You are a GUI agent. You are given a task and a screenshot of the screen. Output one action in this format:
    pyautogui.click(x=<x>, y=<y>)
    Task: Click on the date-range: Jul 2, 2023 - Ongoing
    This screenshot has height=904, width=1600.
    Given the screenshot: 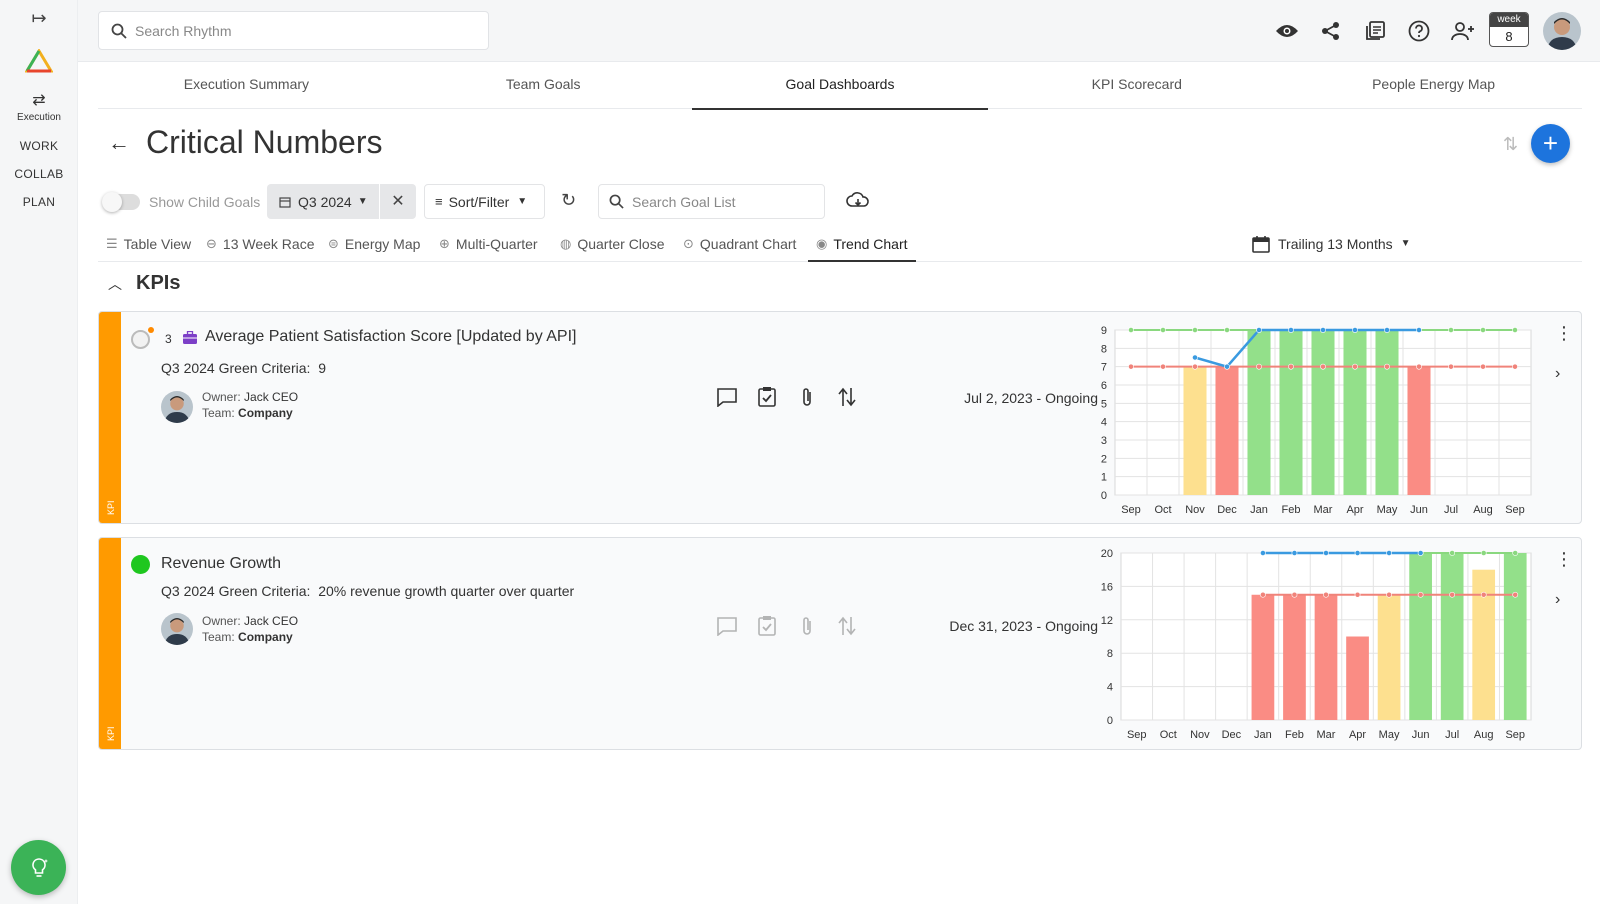 What is the action you would take?
    pyautogui.click(x=1031, y=398)
    